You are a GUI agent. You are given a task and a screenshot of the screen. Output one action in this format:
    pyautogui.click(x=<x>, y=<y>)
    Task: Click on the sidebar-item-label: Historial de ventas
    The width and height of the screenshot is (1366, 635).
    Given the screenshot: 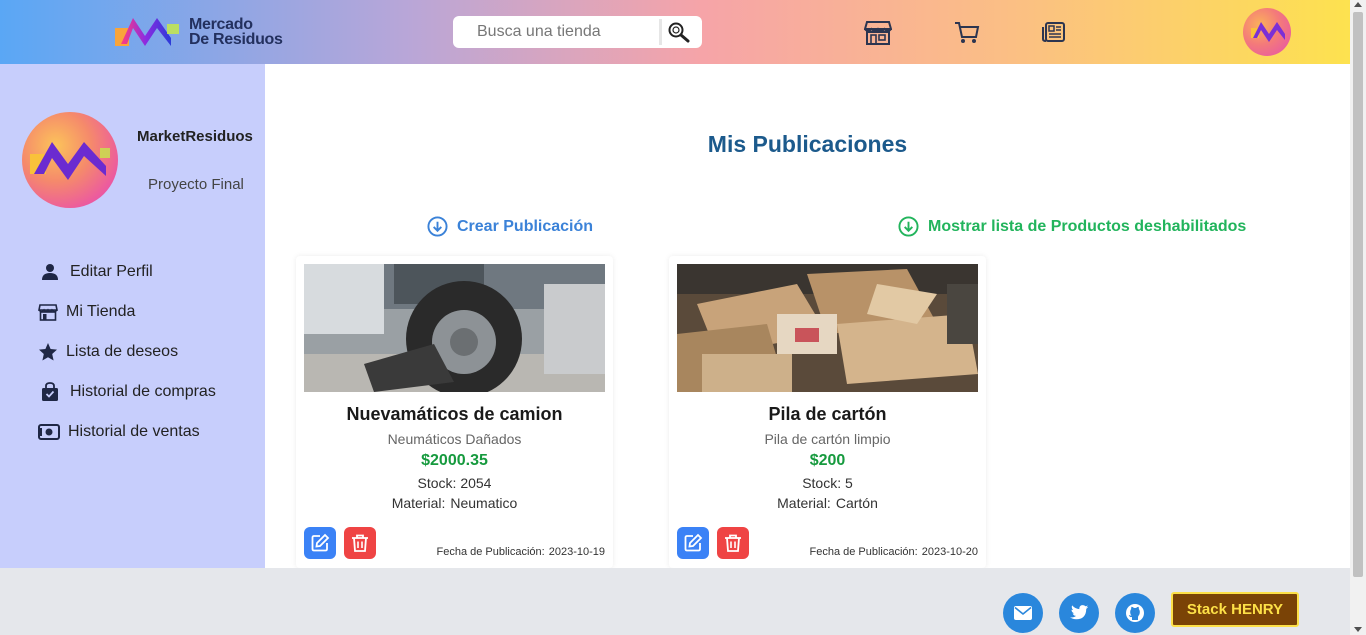 What is the action you would take?
    pyautogui.click(x=134, y=431)
    